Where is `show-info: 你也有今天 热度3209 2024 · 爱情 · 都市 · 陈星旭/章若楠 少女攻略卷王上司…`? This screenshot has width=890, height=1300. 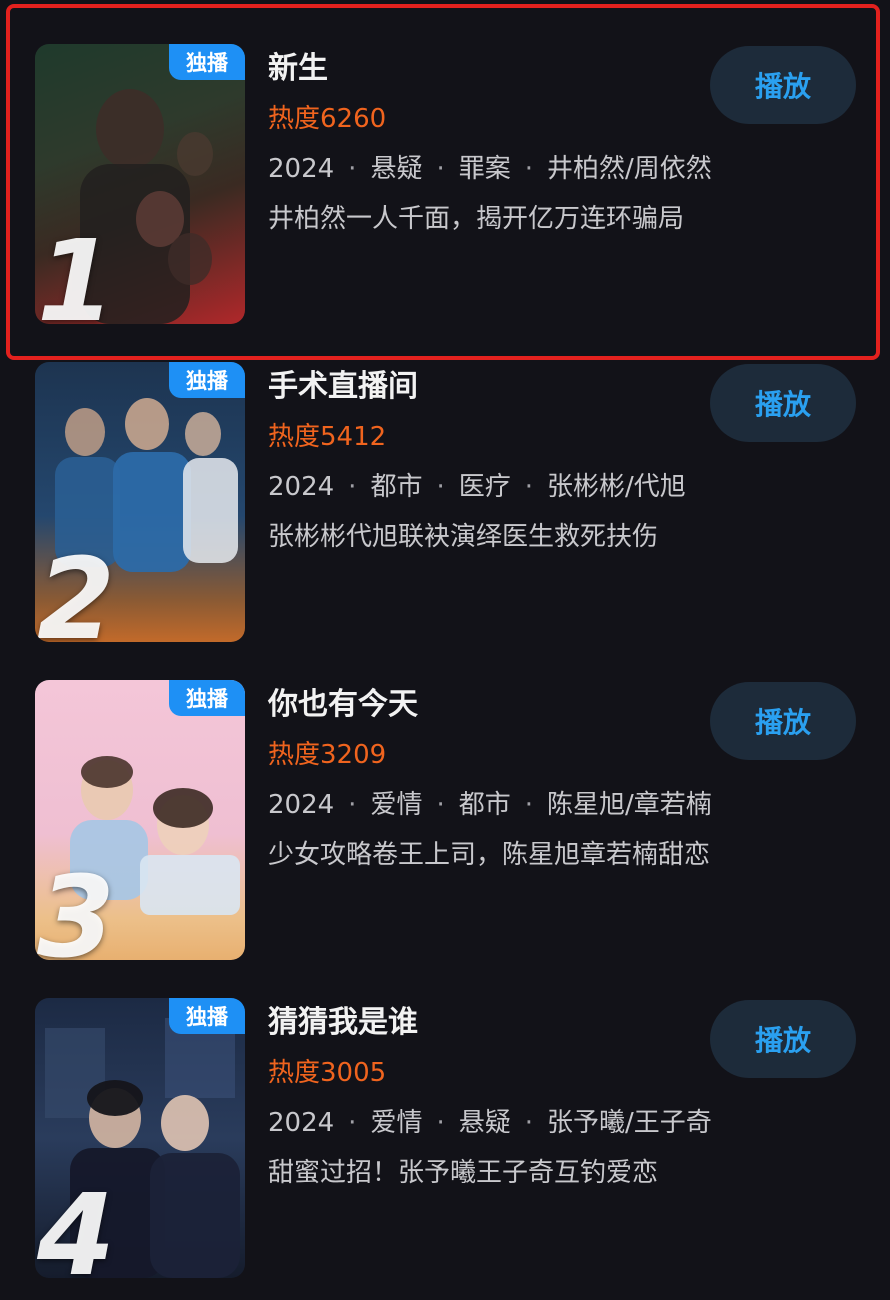 show-info: 你也有今天 热度3209 2024 · 爱情 · 都市 · 陈星旭/章若楠 少女攻略卷王上司… is located at coordinates (490, 780).